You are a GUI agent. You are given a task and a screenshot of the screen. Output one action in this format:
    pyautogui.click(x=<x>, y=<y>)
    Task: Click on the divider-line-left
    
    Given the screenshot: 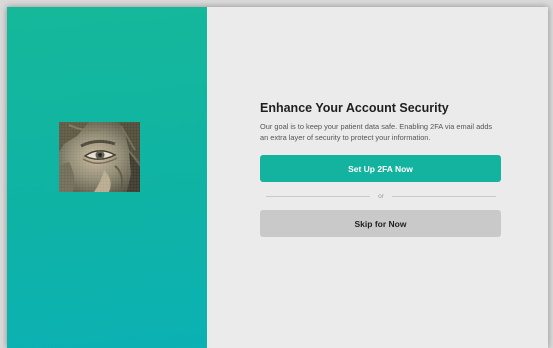 What is the action you would take?
    pyautogui.click(x=318, y=196)
    